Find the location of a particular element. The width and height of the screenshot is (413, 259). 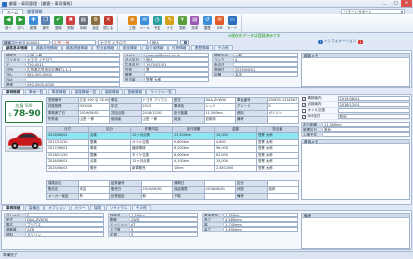

customer-type-select: 個人 is located at coordinates (164, 42).